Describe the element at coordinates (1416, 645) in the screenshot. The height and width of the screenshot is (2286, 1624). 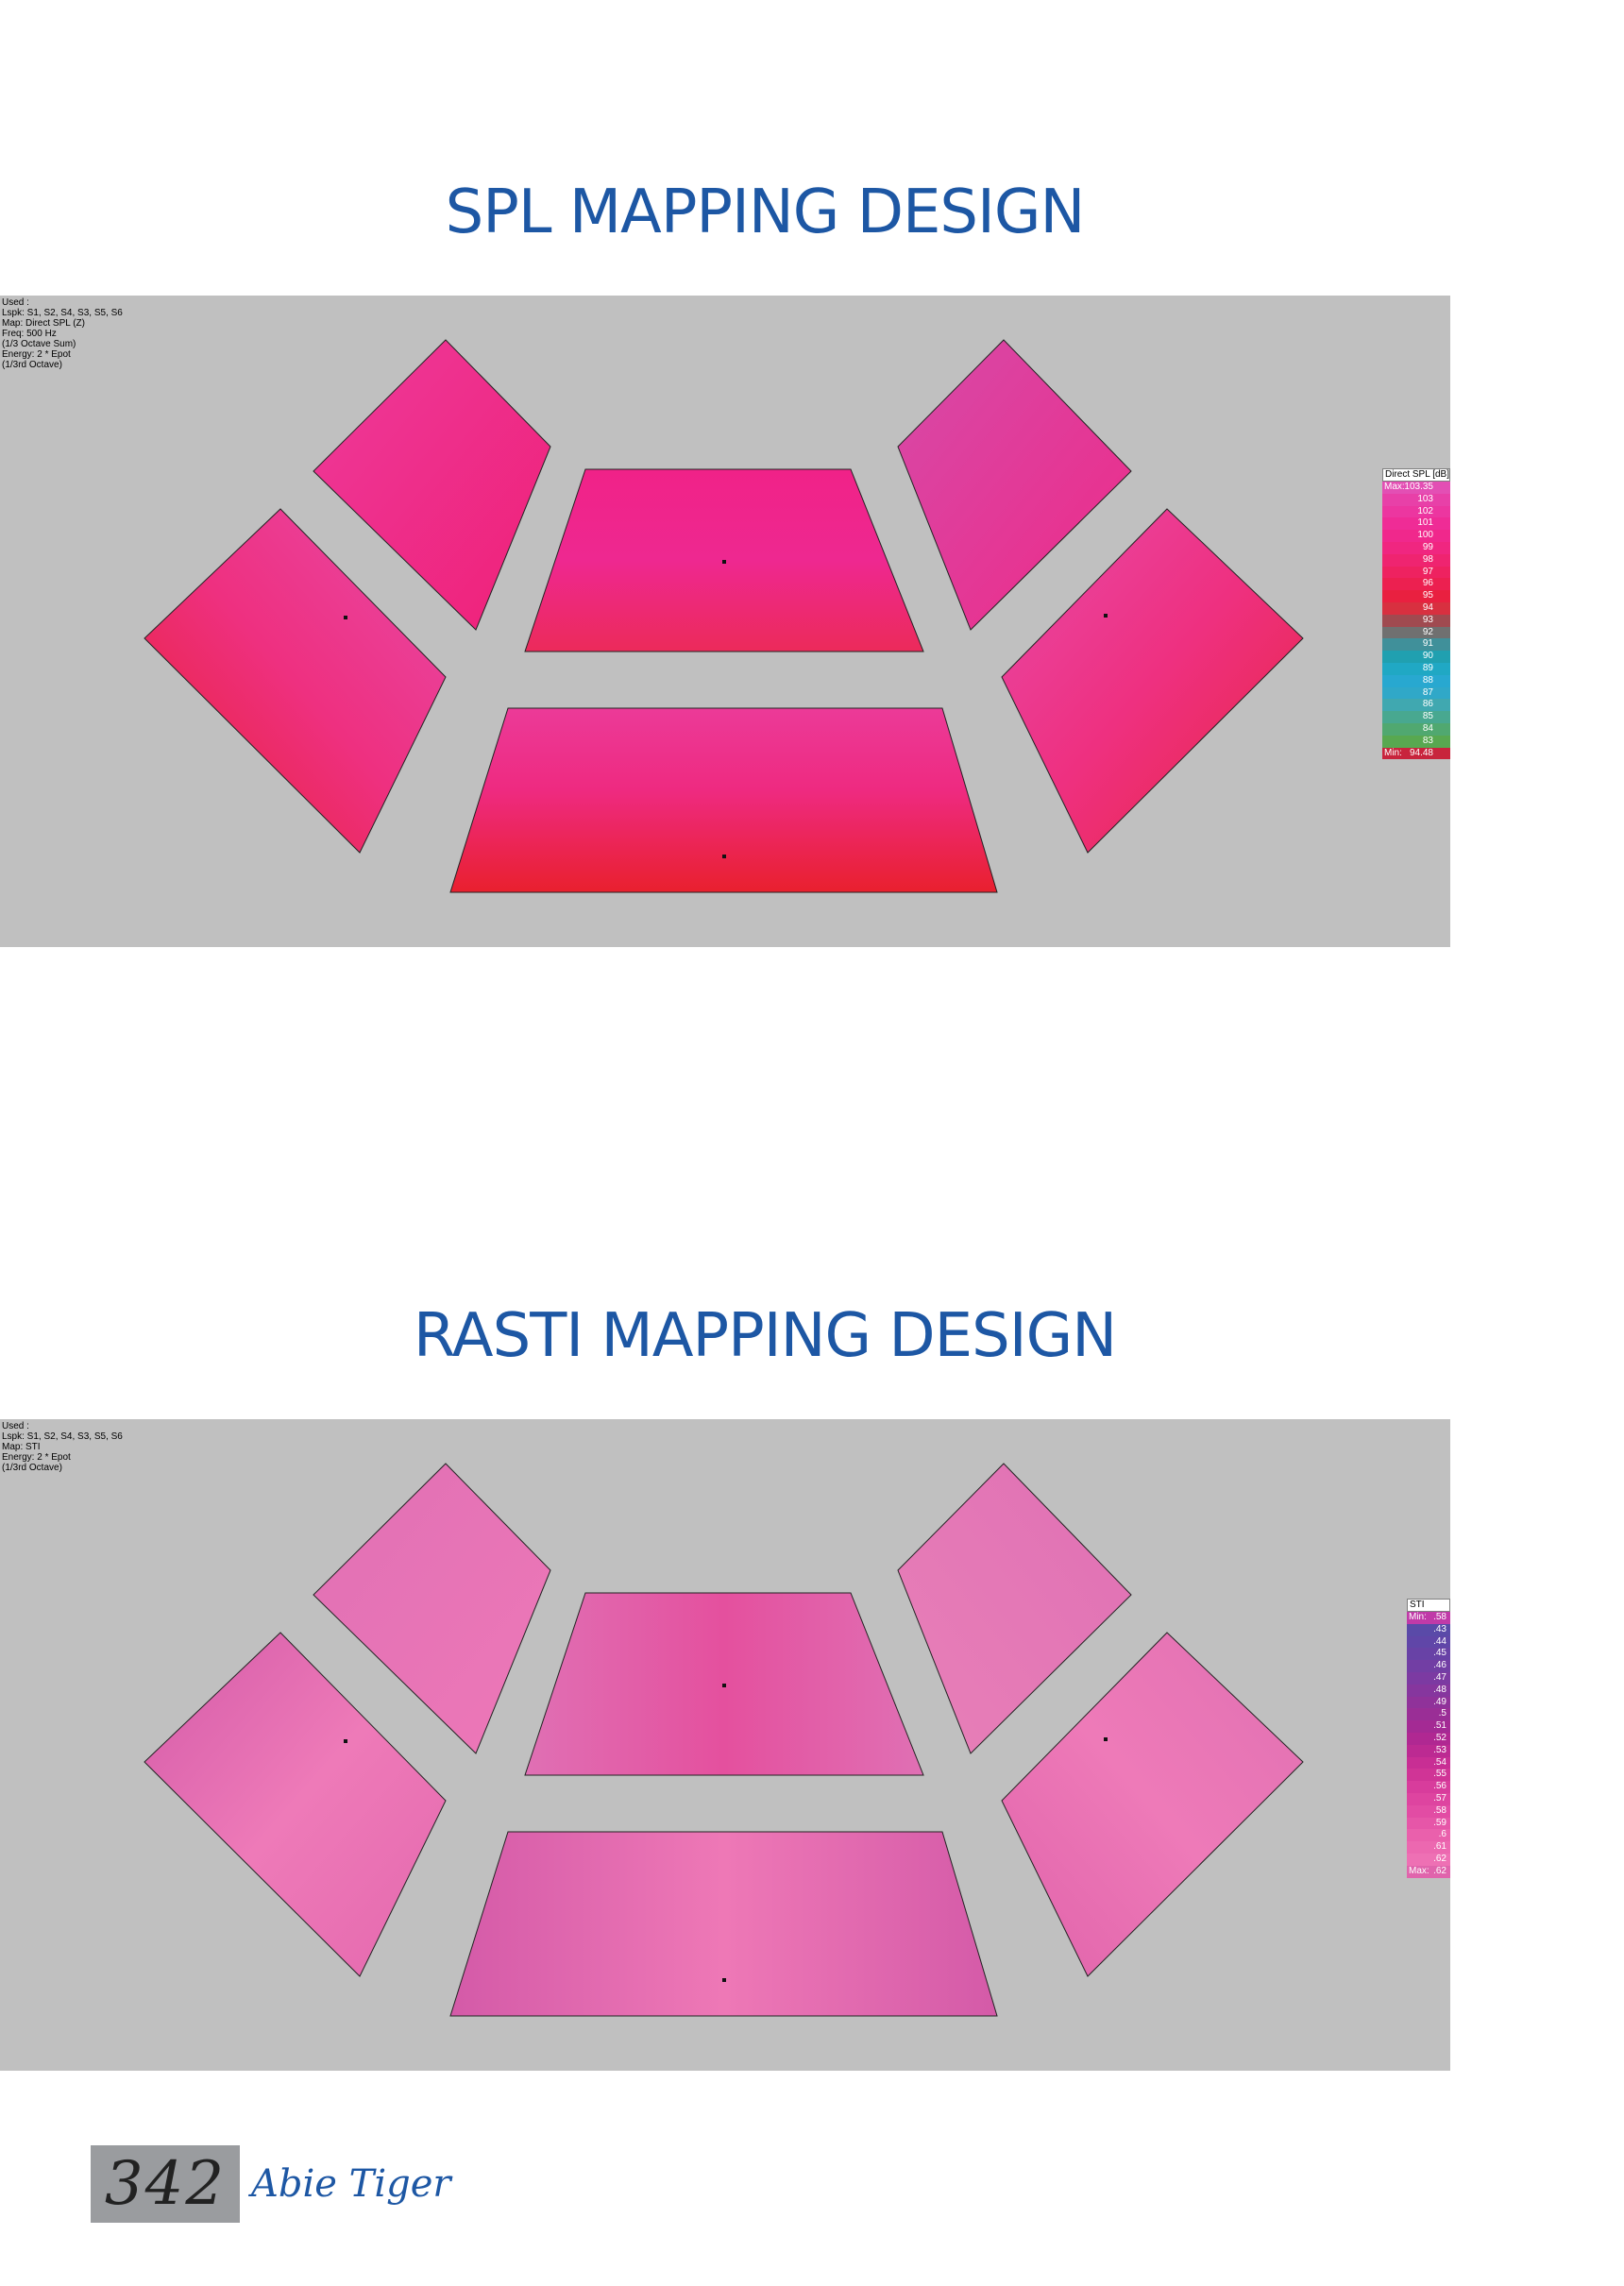
I see `spl-legend-row: 91` at that location.